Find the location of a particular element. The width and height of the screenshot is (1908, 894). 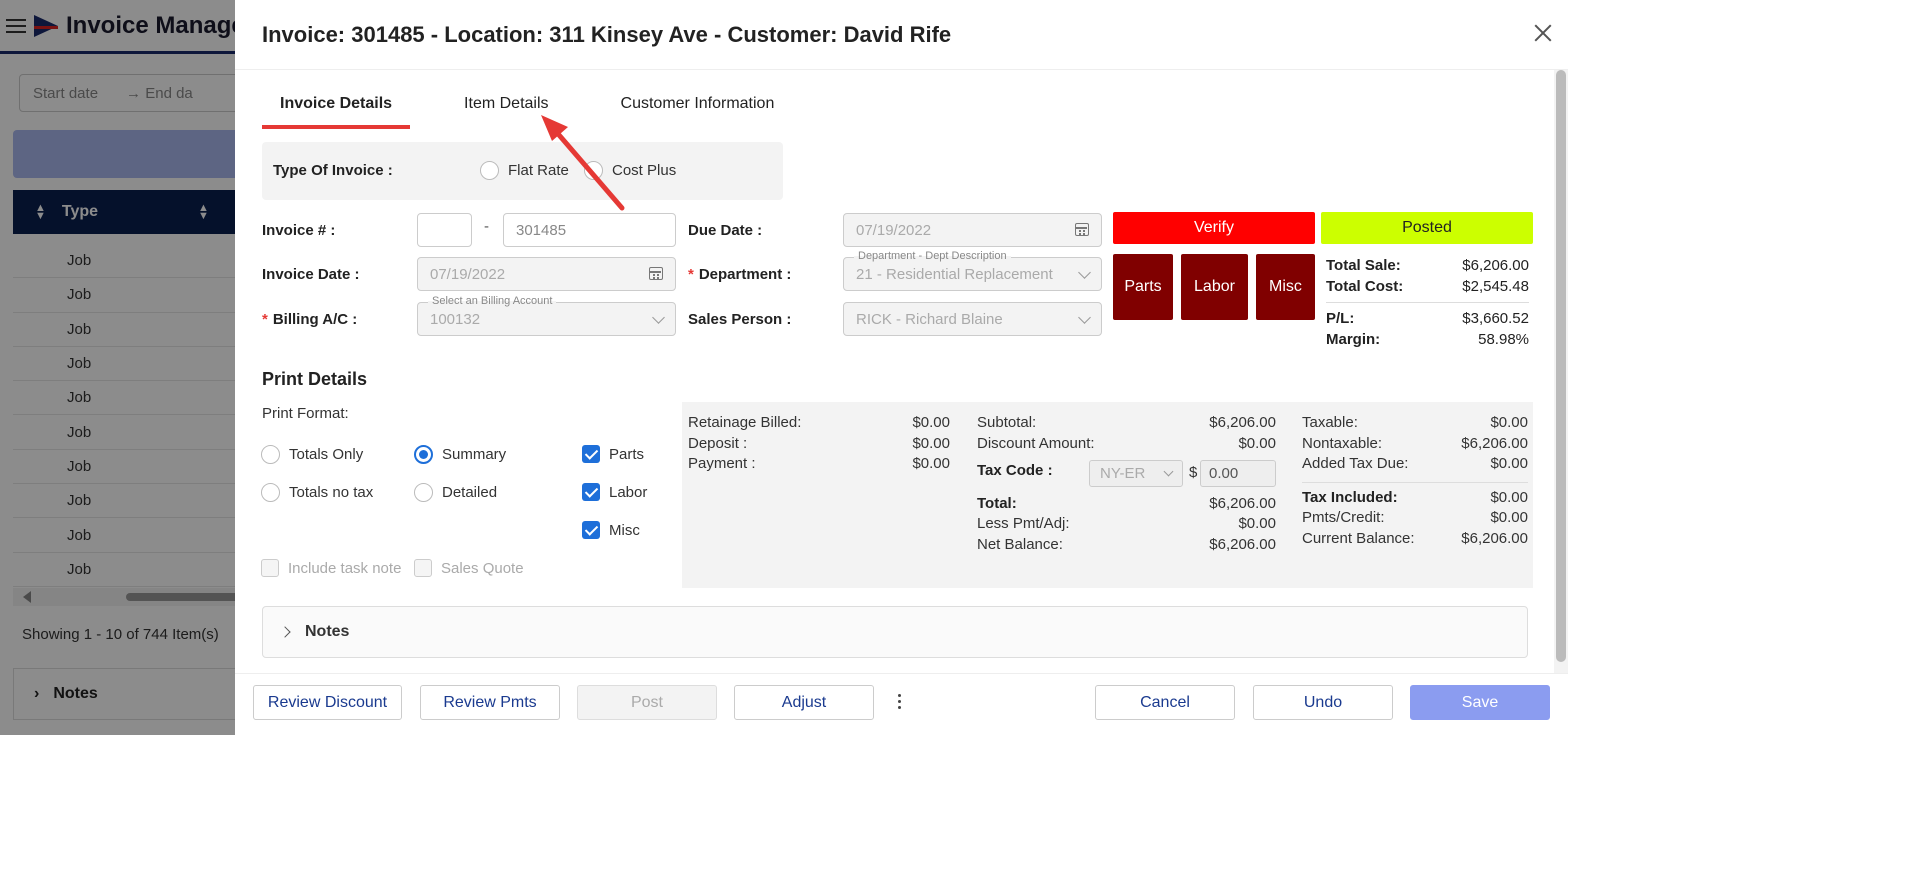

due-date-input: 07/19/2022 is located at coordinates (972, 230).